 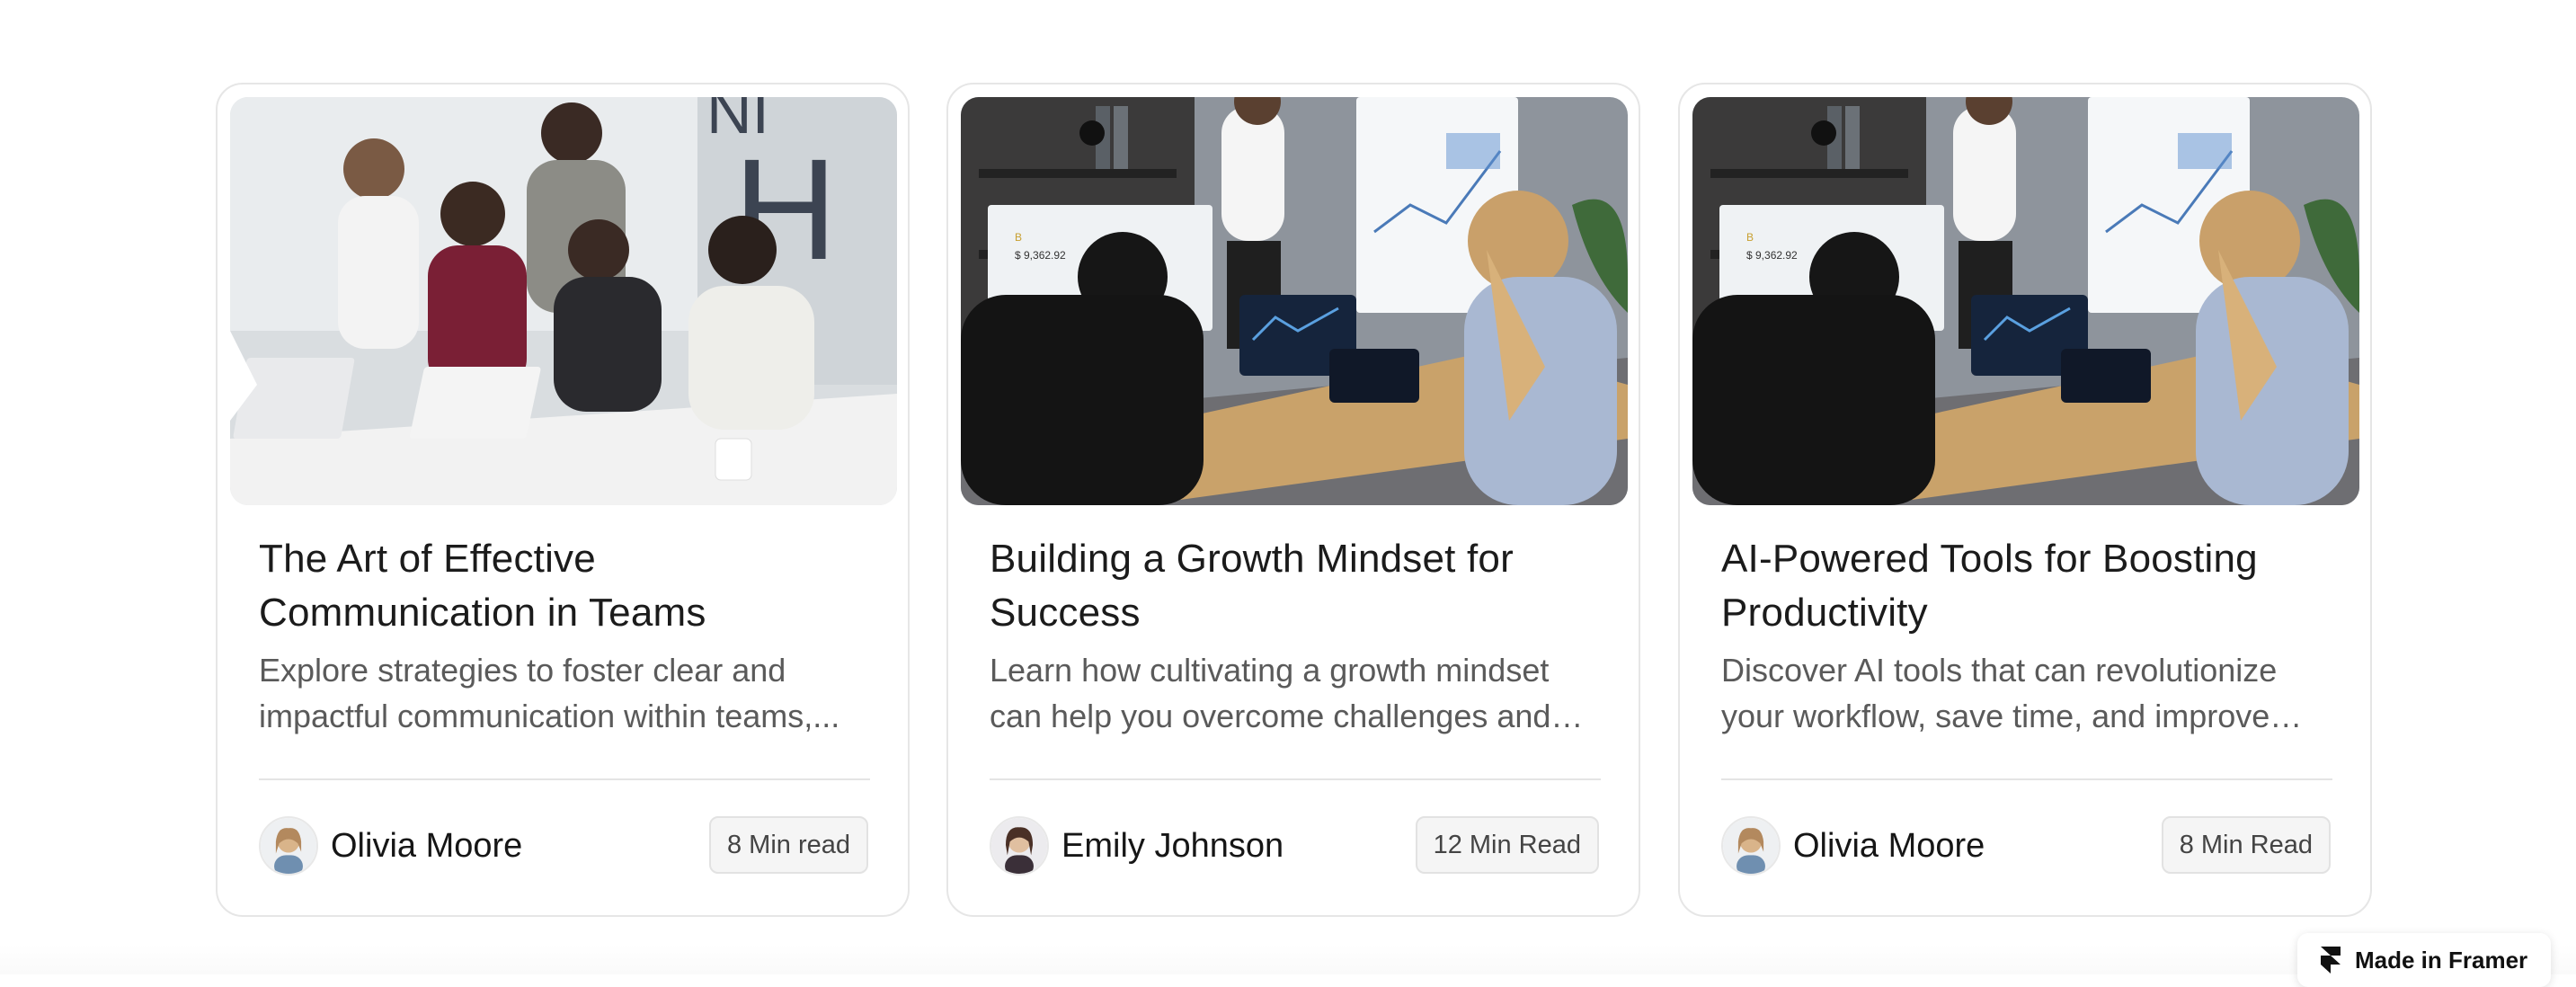 What do you see at coordinates (2441, 960) in the screenshot?
I see `framer-badge-label: Made in Framer` at bounding box center [2441, 960].